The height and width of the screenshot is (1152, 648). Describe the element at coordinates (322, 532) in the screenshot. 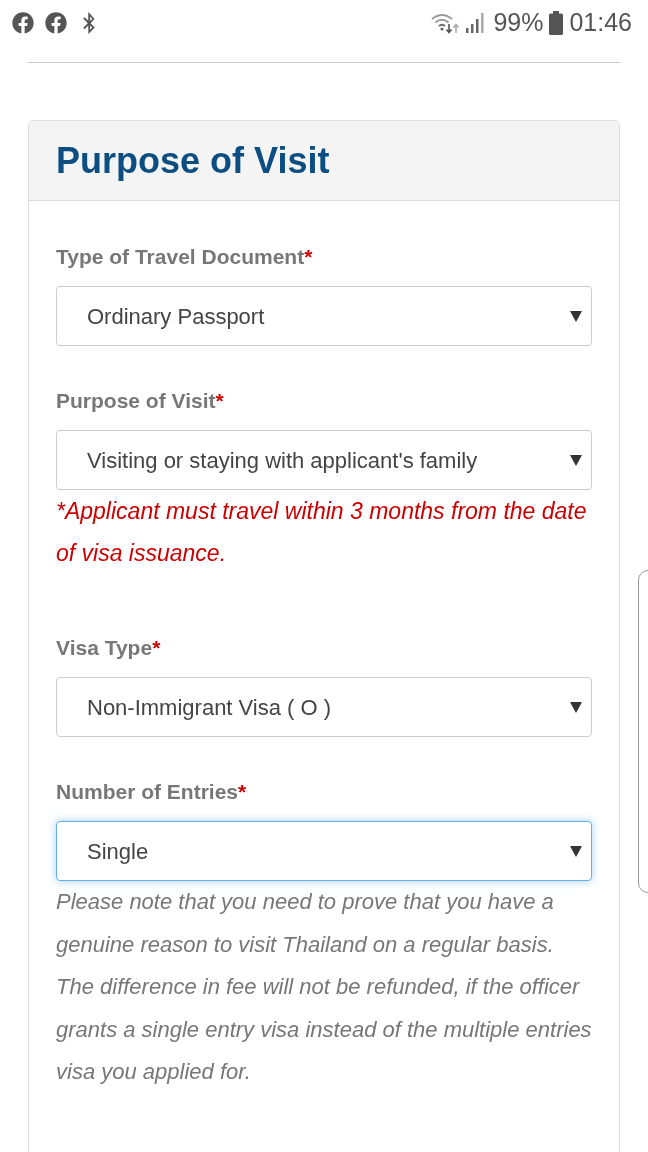

I see `warning-note: *Applicant must travel within 3 months from the date of visa issuance.` at that location.